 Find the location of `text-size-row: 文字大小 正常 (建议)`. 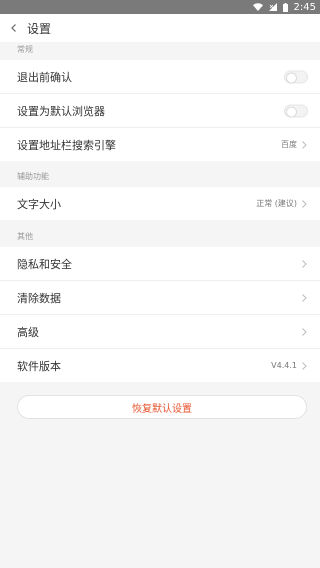

text-size-row: 文字大小 正常 (建议) is located at coordinates (160, 203).